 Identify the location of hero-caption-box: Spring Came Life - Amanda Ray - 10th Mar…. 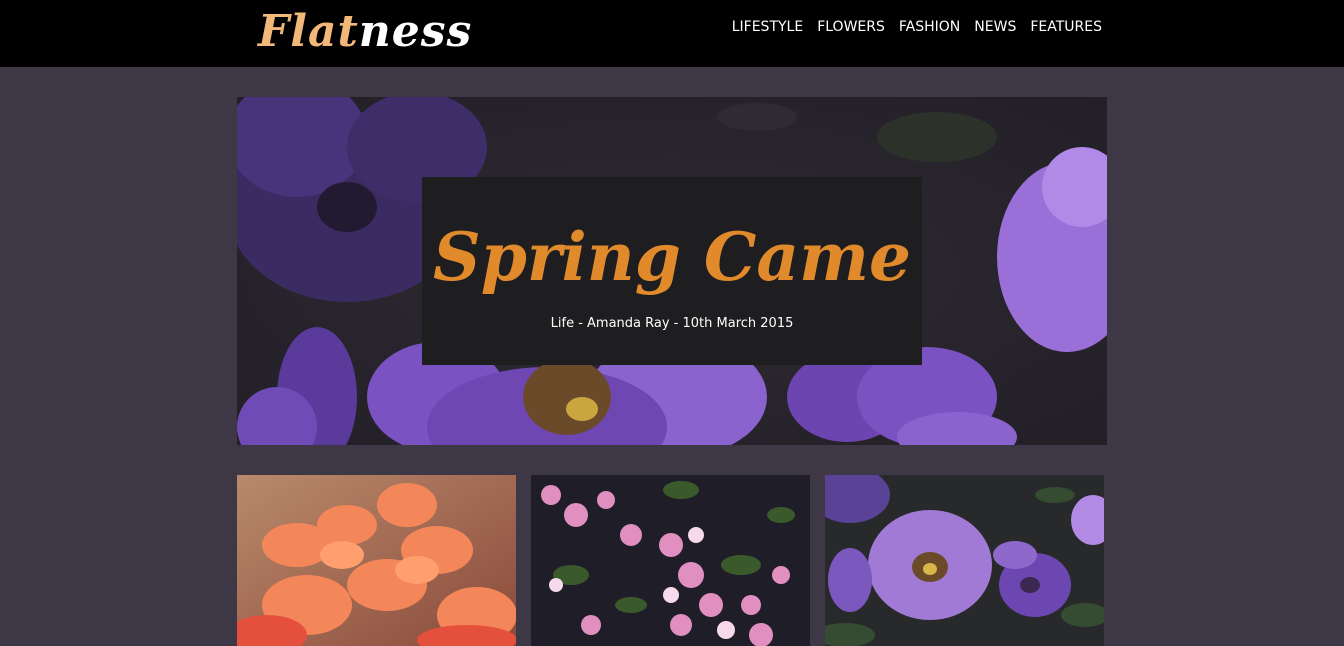
(672, 271).